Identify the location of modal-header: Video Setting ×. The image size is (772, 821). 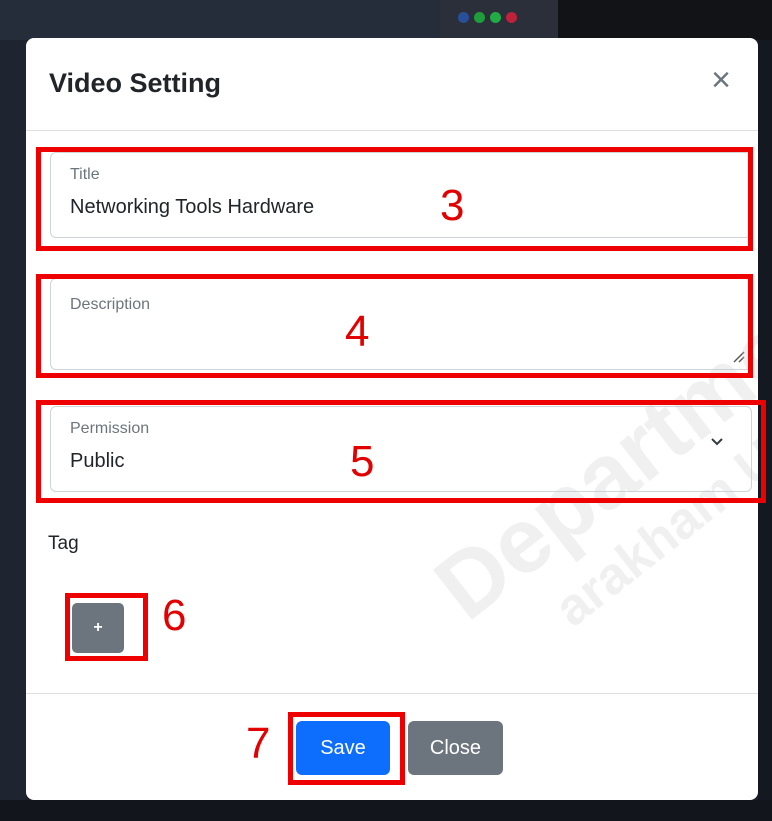
(392, 84).